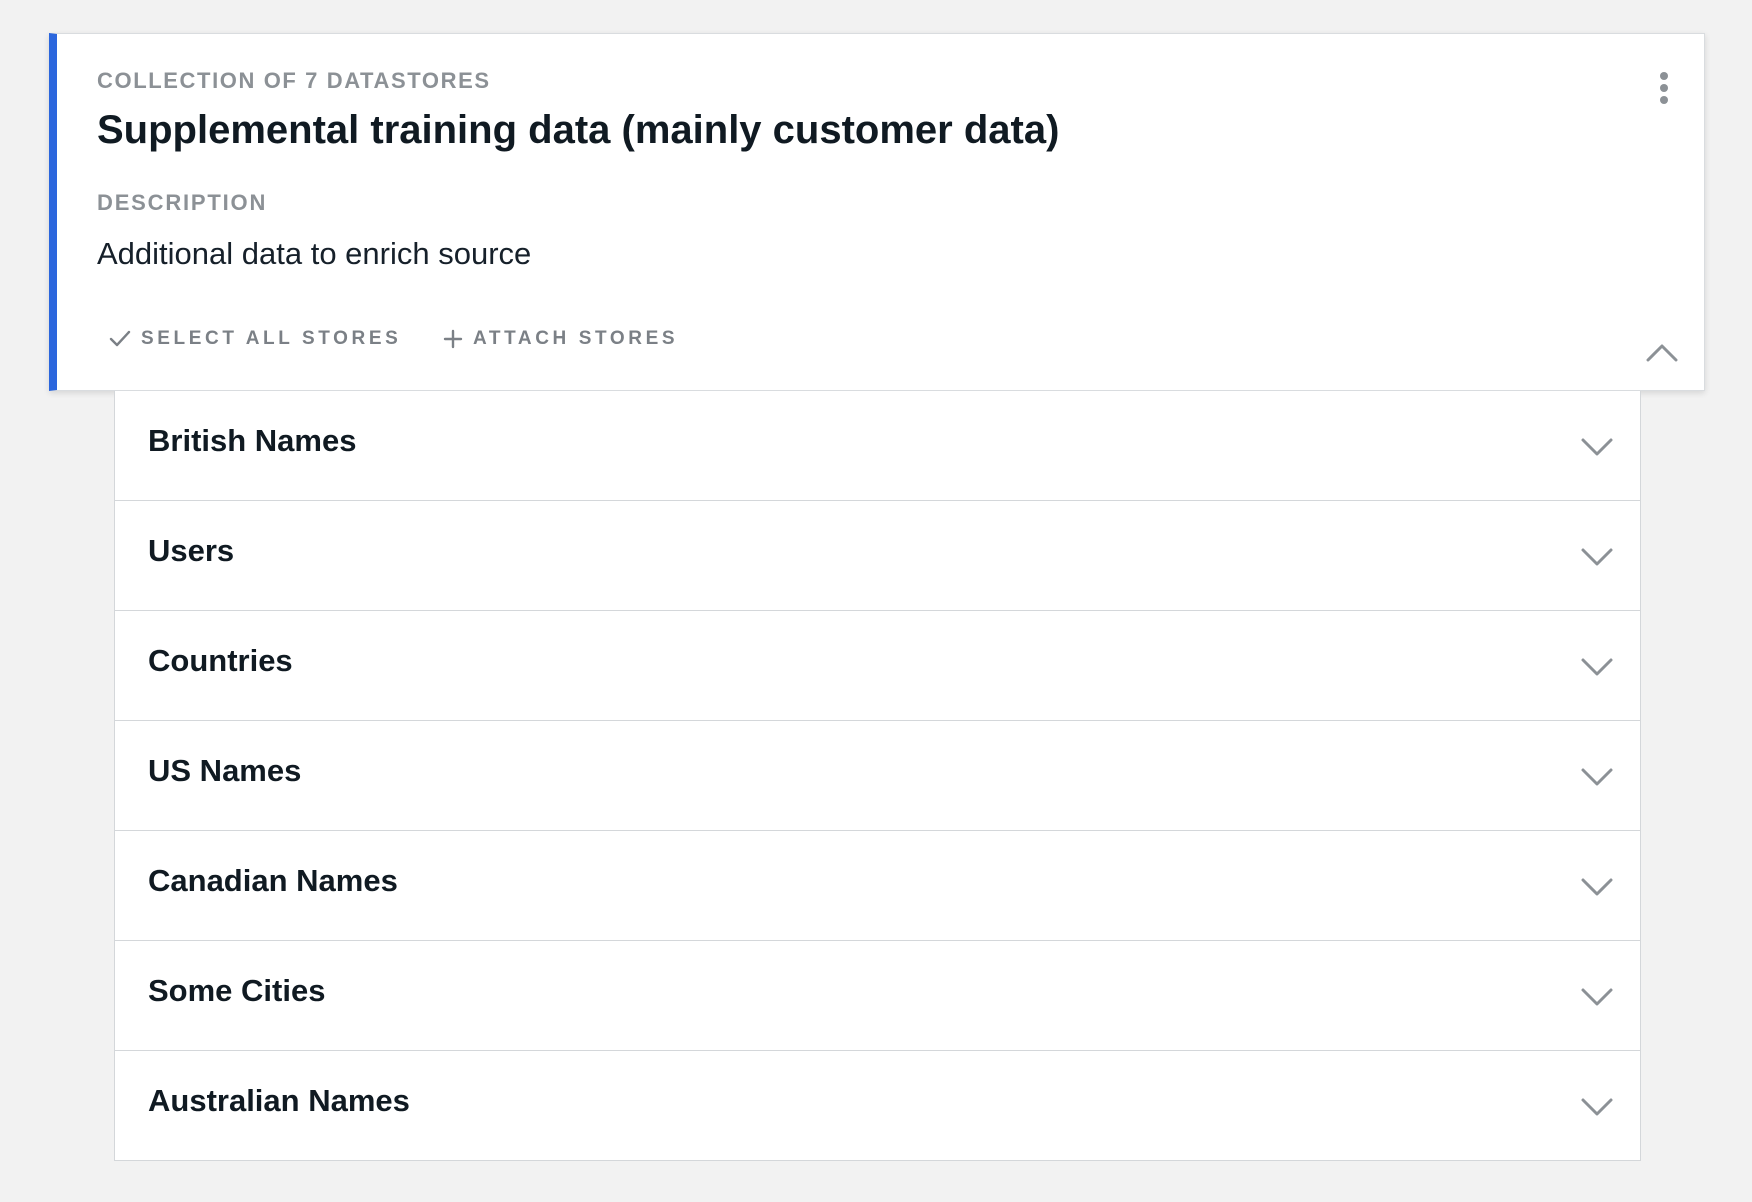 The width and height of the screenshot is (1752, 1202). What do you see at coordinates (271, 338) in the screenshot?
I see `select-all-stores-label: SELECT ALL STORES` at bounding box center [271, 338].